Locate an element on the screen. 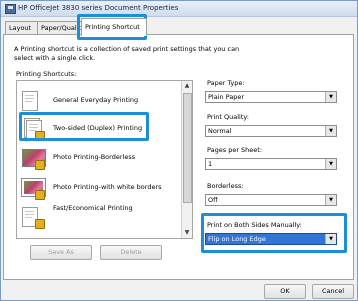 The image size is (358, 301). shortcut-item-label: Photo Printing-Borderless is located at coordinates (94, 157).